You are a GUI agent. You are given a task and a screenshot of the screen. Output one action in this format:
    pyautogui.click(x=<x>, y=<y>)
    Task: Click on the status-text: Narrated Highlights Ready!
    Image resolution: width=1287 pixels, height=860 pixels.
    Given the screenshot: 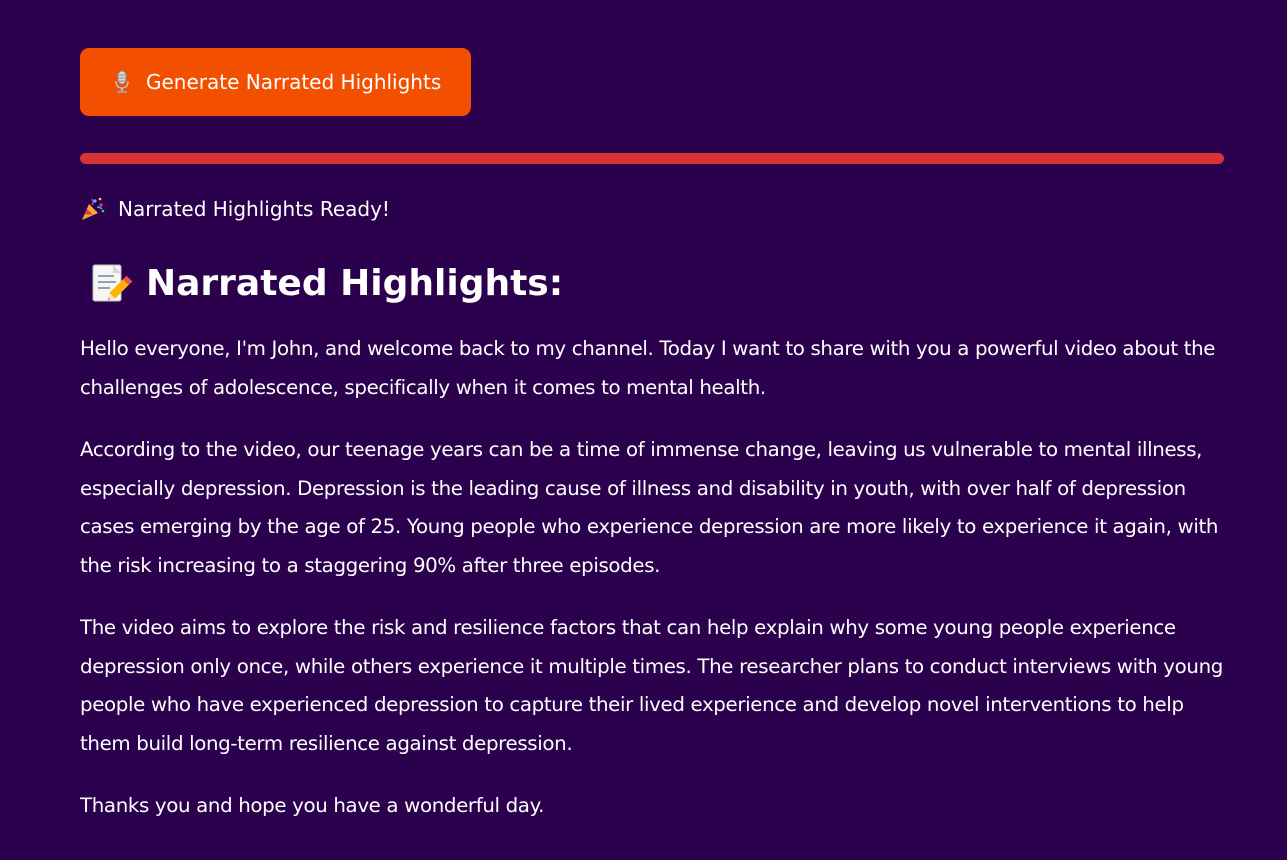 What is the action you would take?
    pyautogui.click(x=254, y=209)
    